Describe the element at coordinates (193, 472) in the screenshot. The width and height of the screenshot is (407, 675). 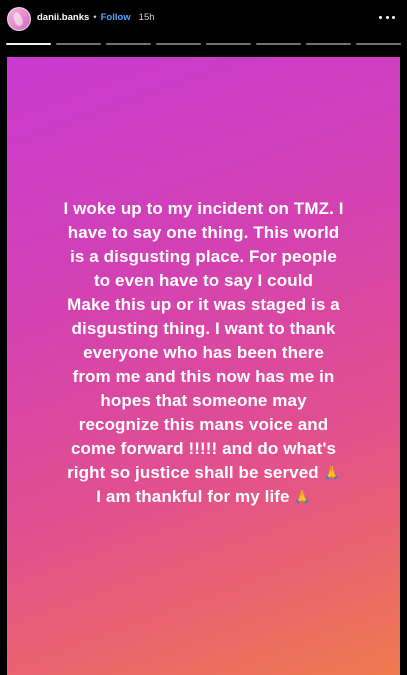
I see `story-line: right so justice shall be served` at that location.